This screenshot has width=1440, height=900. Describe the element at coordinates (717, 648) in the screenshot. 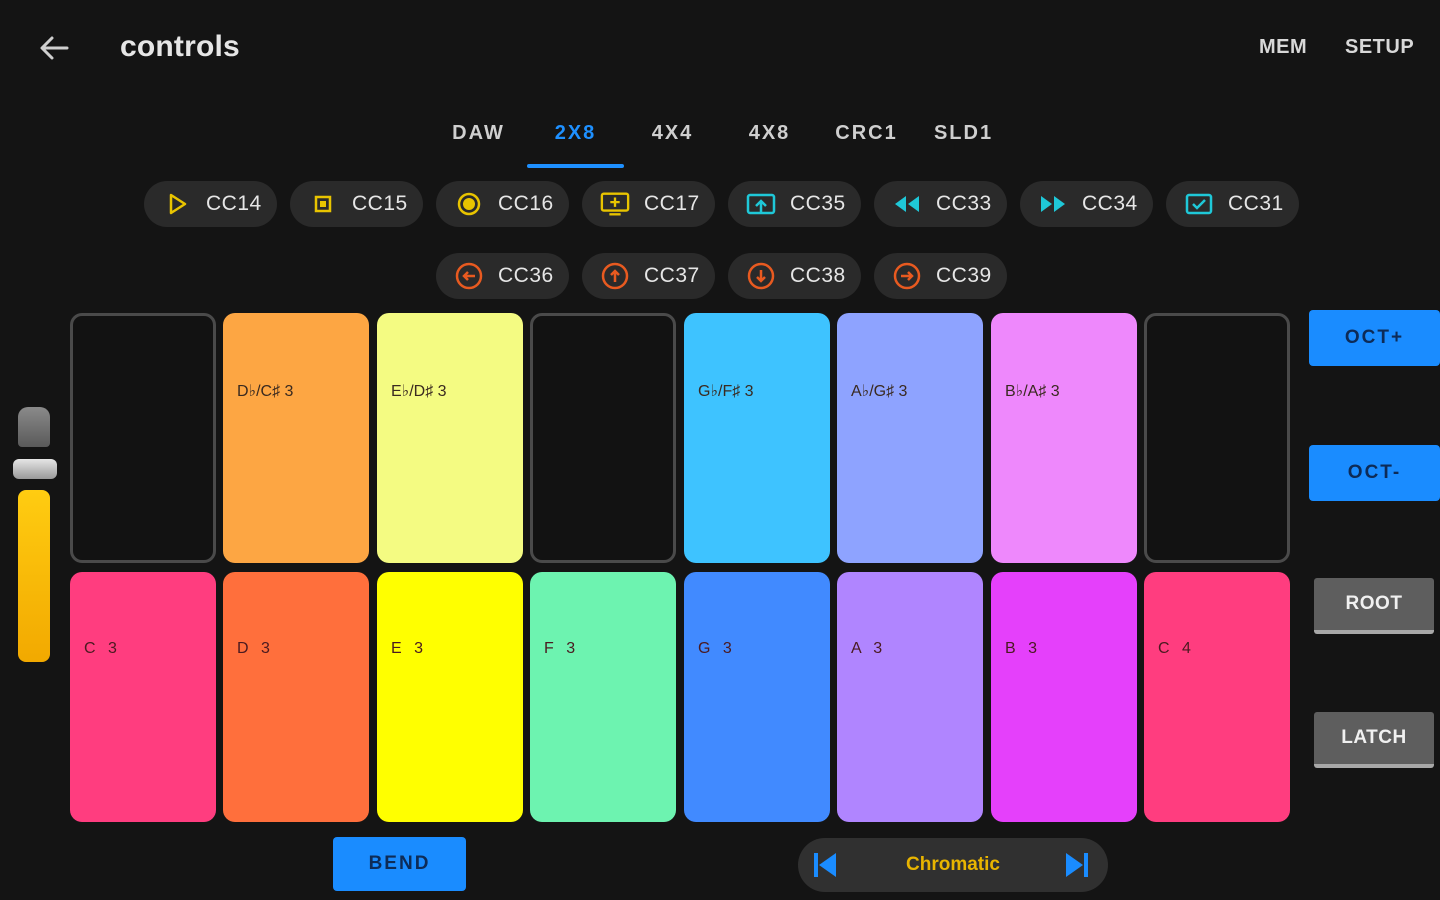

I see `pad-label: G 3` at that location.